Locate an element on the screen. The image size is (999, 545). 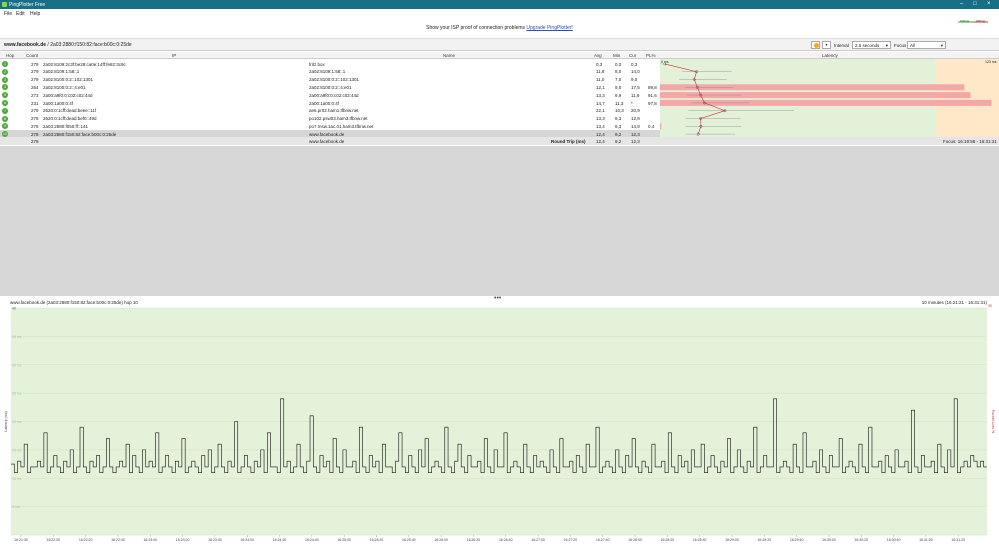
cell-pl: 0,4 is located at coordinates (651, 126).